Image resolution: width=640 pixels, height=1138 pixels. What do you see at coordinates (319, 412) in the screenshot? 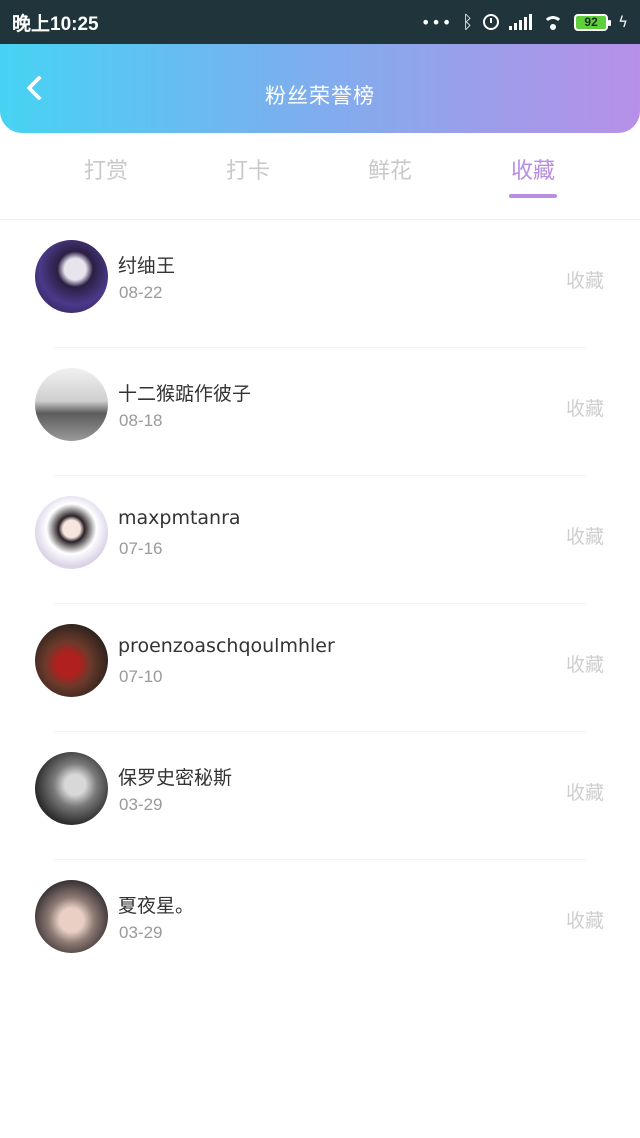
I see `list-item: 十二猴踮作彼子 08-18 收藏` at bounding box center [319, 412].